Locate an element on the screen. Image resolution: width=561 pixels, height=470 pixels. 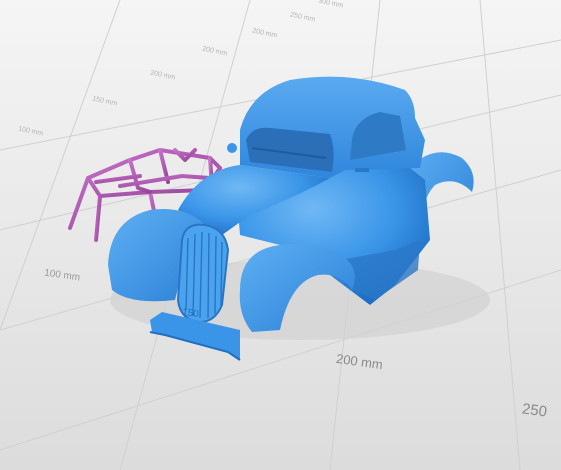
mirror-left is located at coordinates (232, 148).